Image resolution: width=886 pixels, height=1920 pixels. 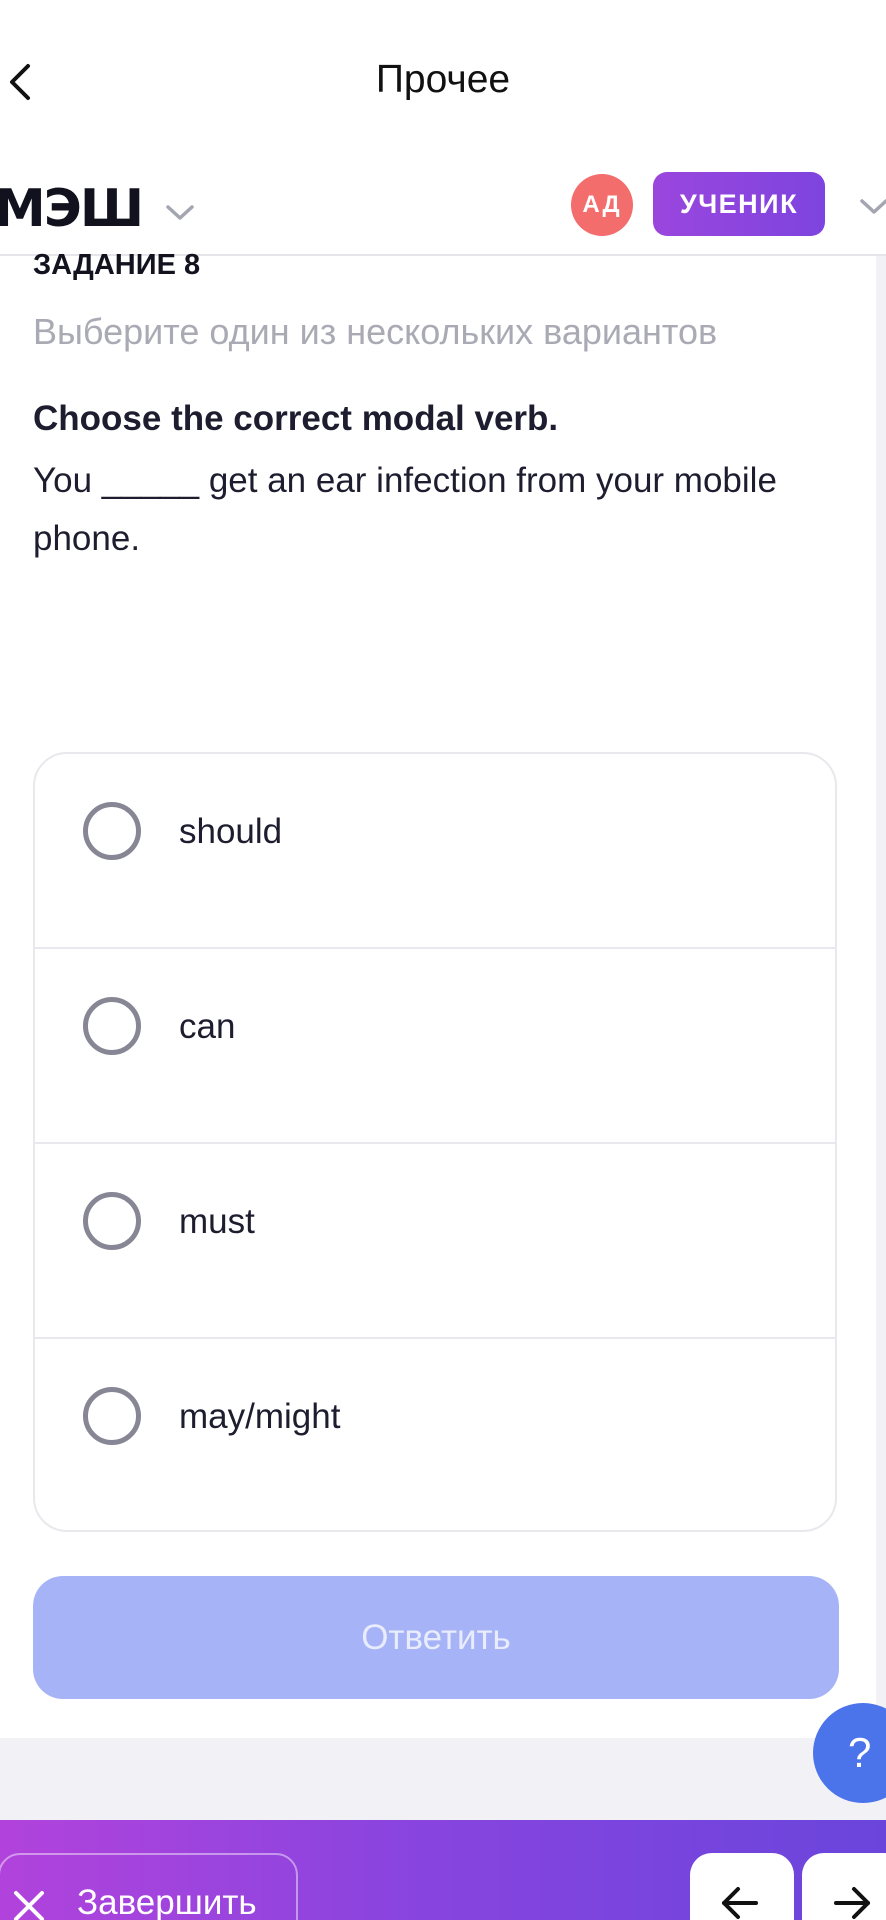 What do you see at coordinates (217, 1221) in the screenshot?
I see `option-label: must` at bounding box center [217, 1221].